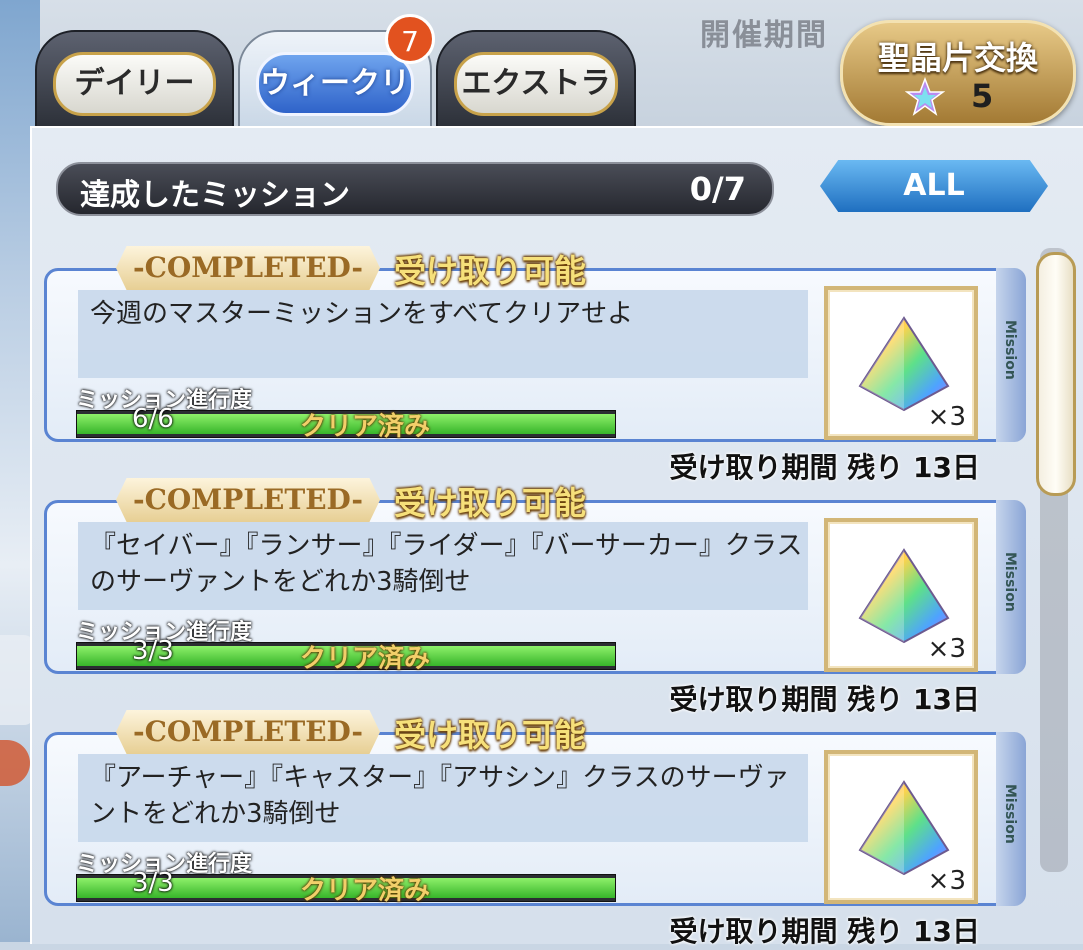  I want to click on tab-extra: エクストラ, so click(536, 80).